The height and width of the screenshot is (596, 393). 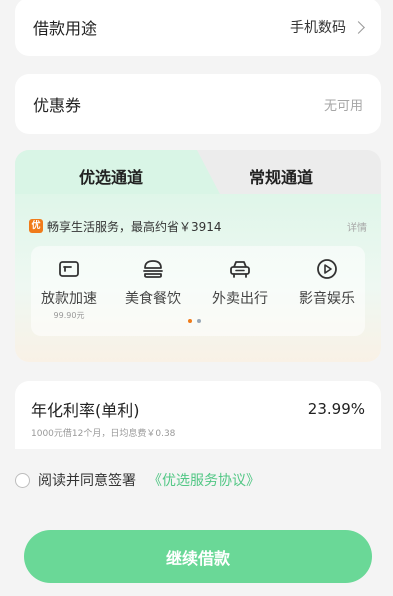 I want to click on promo-details-link: 详情, so click(x=357, y=226).